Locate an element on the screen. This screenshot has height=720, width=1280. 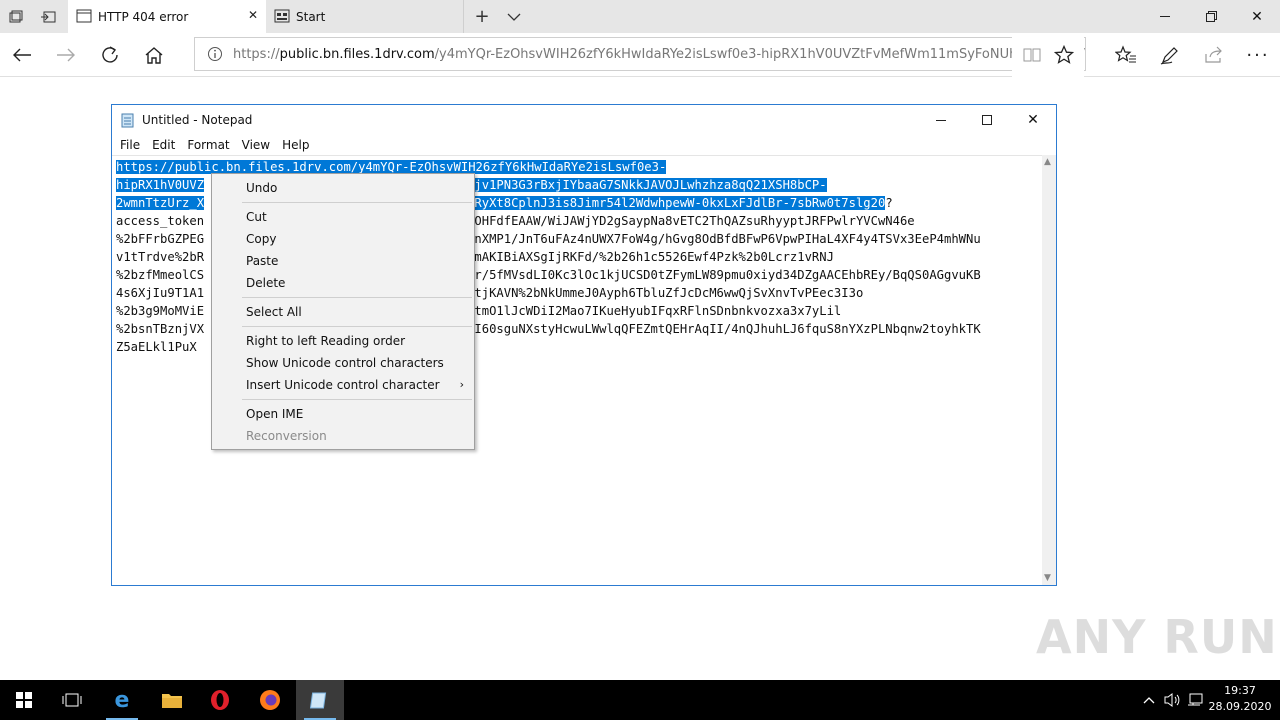
taskbar: e 19:37 28.09.2020 is located at coordinates (640, 700).